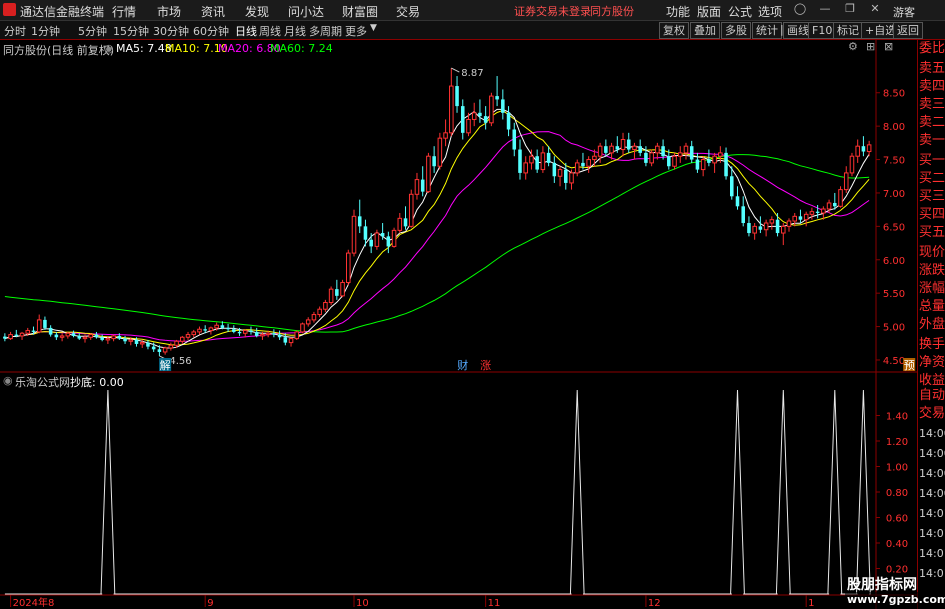  What do you see at coordinates (246, 31) in the screenshot?
I see `period-daily: 日线` at bounding box center [246, 31].